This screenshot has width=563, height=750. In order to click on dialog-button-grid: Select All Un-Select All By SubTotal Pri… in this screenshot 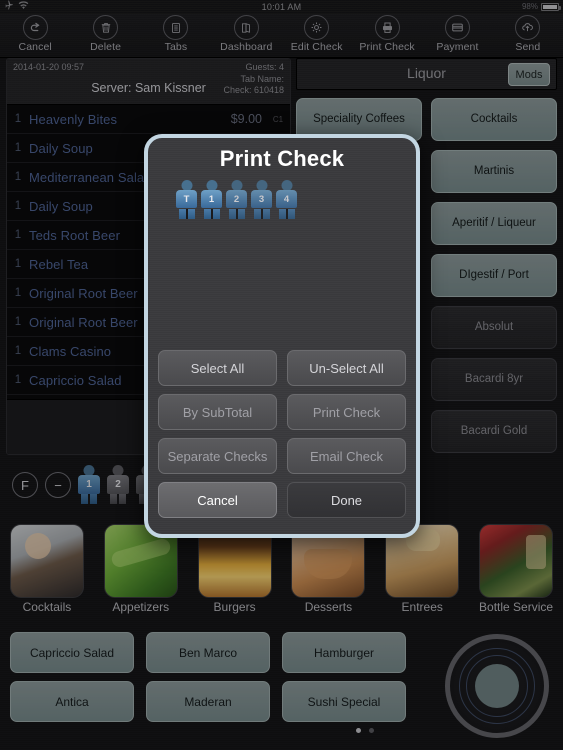, I will do `click(282, 438)`.